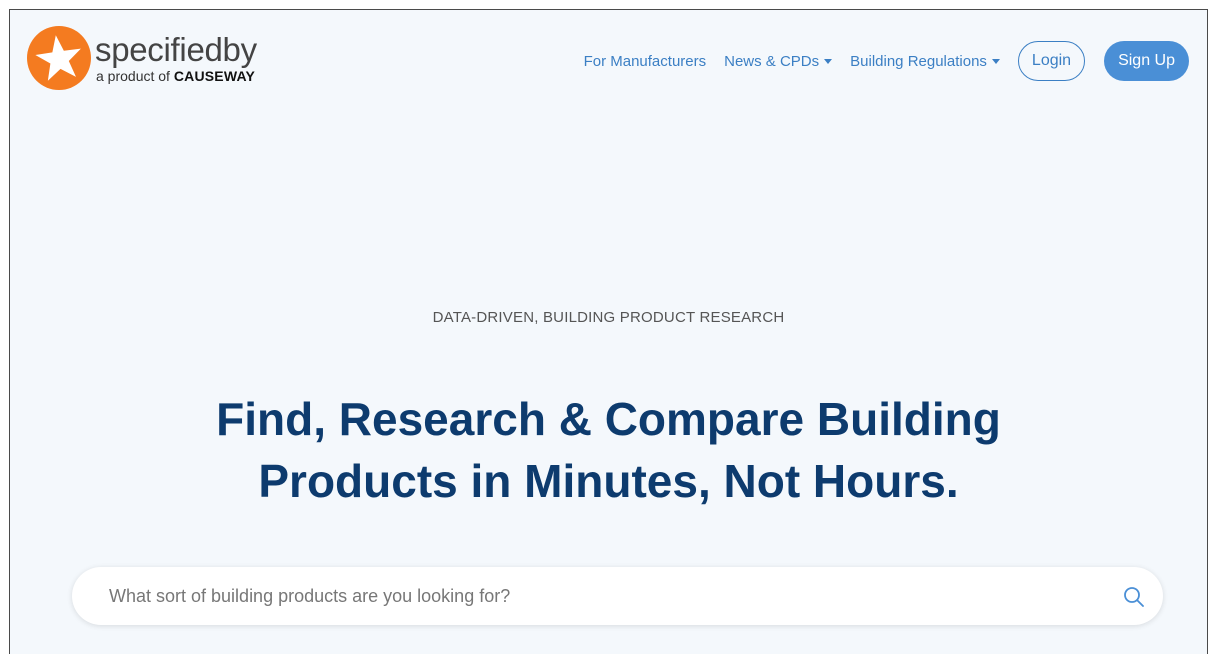  What do you see at coordinates (1051, 61) in the screenshot?
I see `login-button: Login` at bounding box center [1051, 61].